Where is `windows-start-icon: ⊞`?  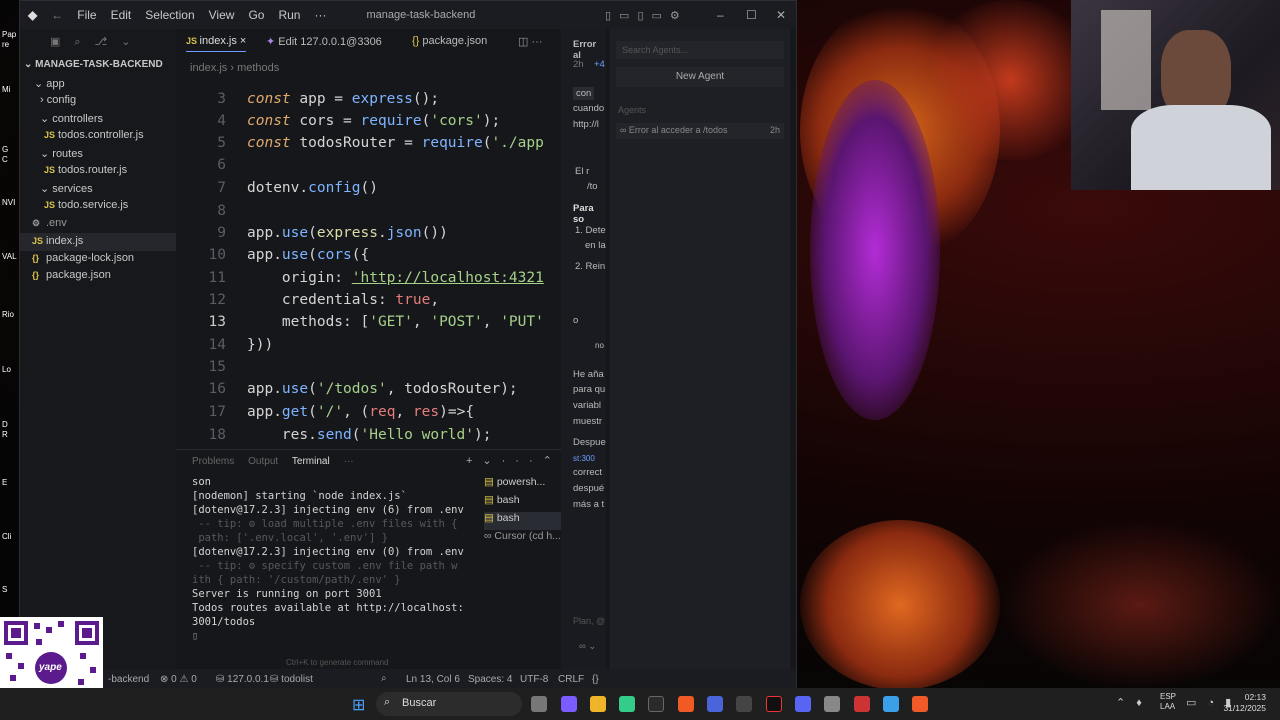 windows-start-icon: ⊞ is located at coordinates (358, 705).